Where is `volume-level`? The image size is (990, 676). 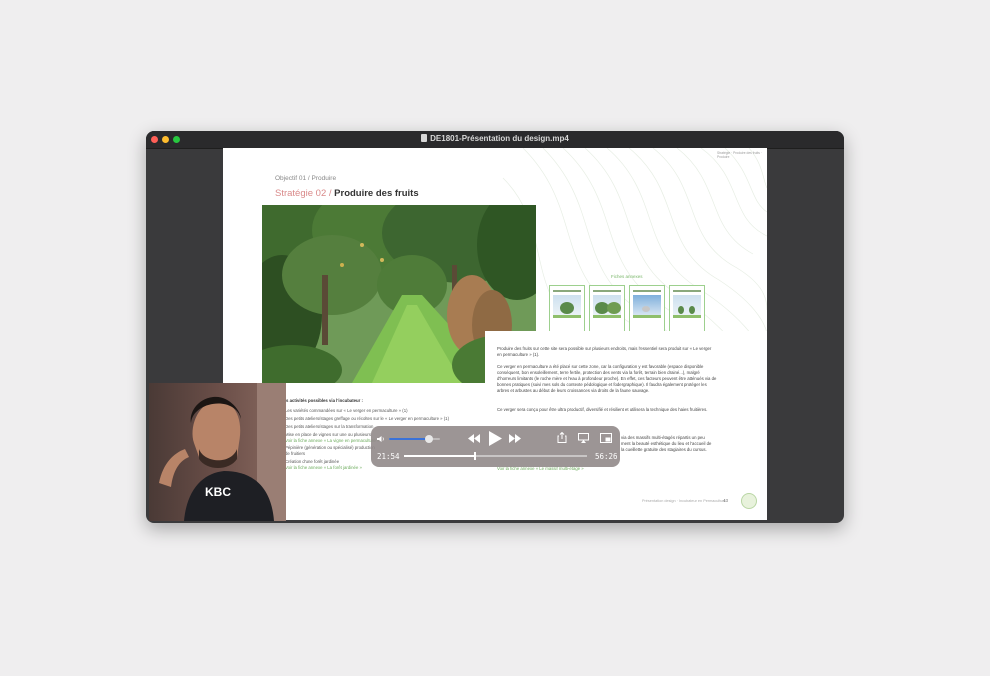 volume-level is located at coordinates (409, 439).